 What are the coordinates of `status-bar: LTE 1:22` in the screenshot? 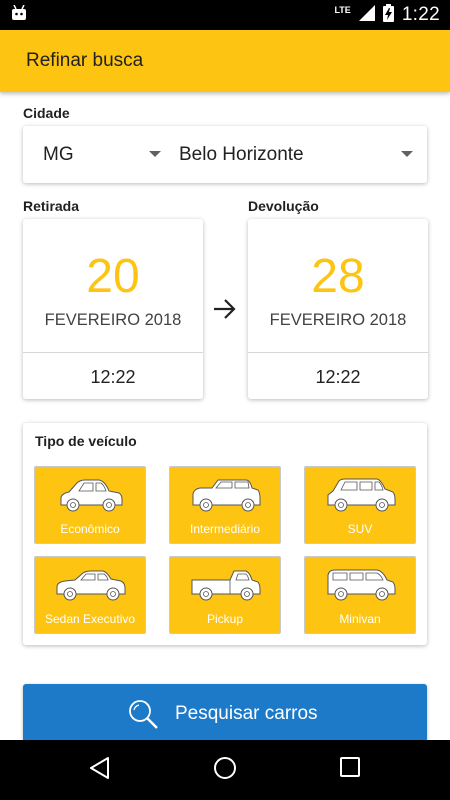 It's located at (225, 15).